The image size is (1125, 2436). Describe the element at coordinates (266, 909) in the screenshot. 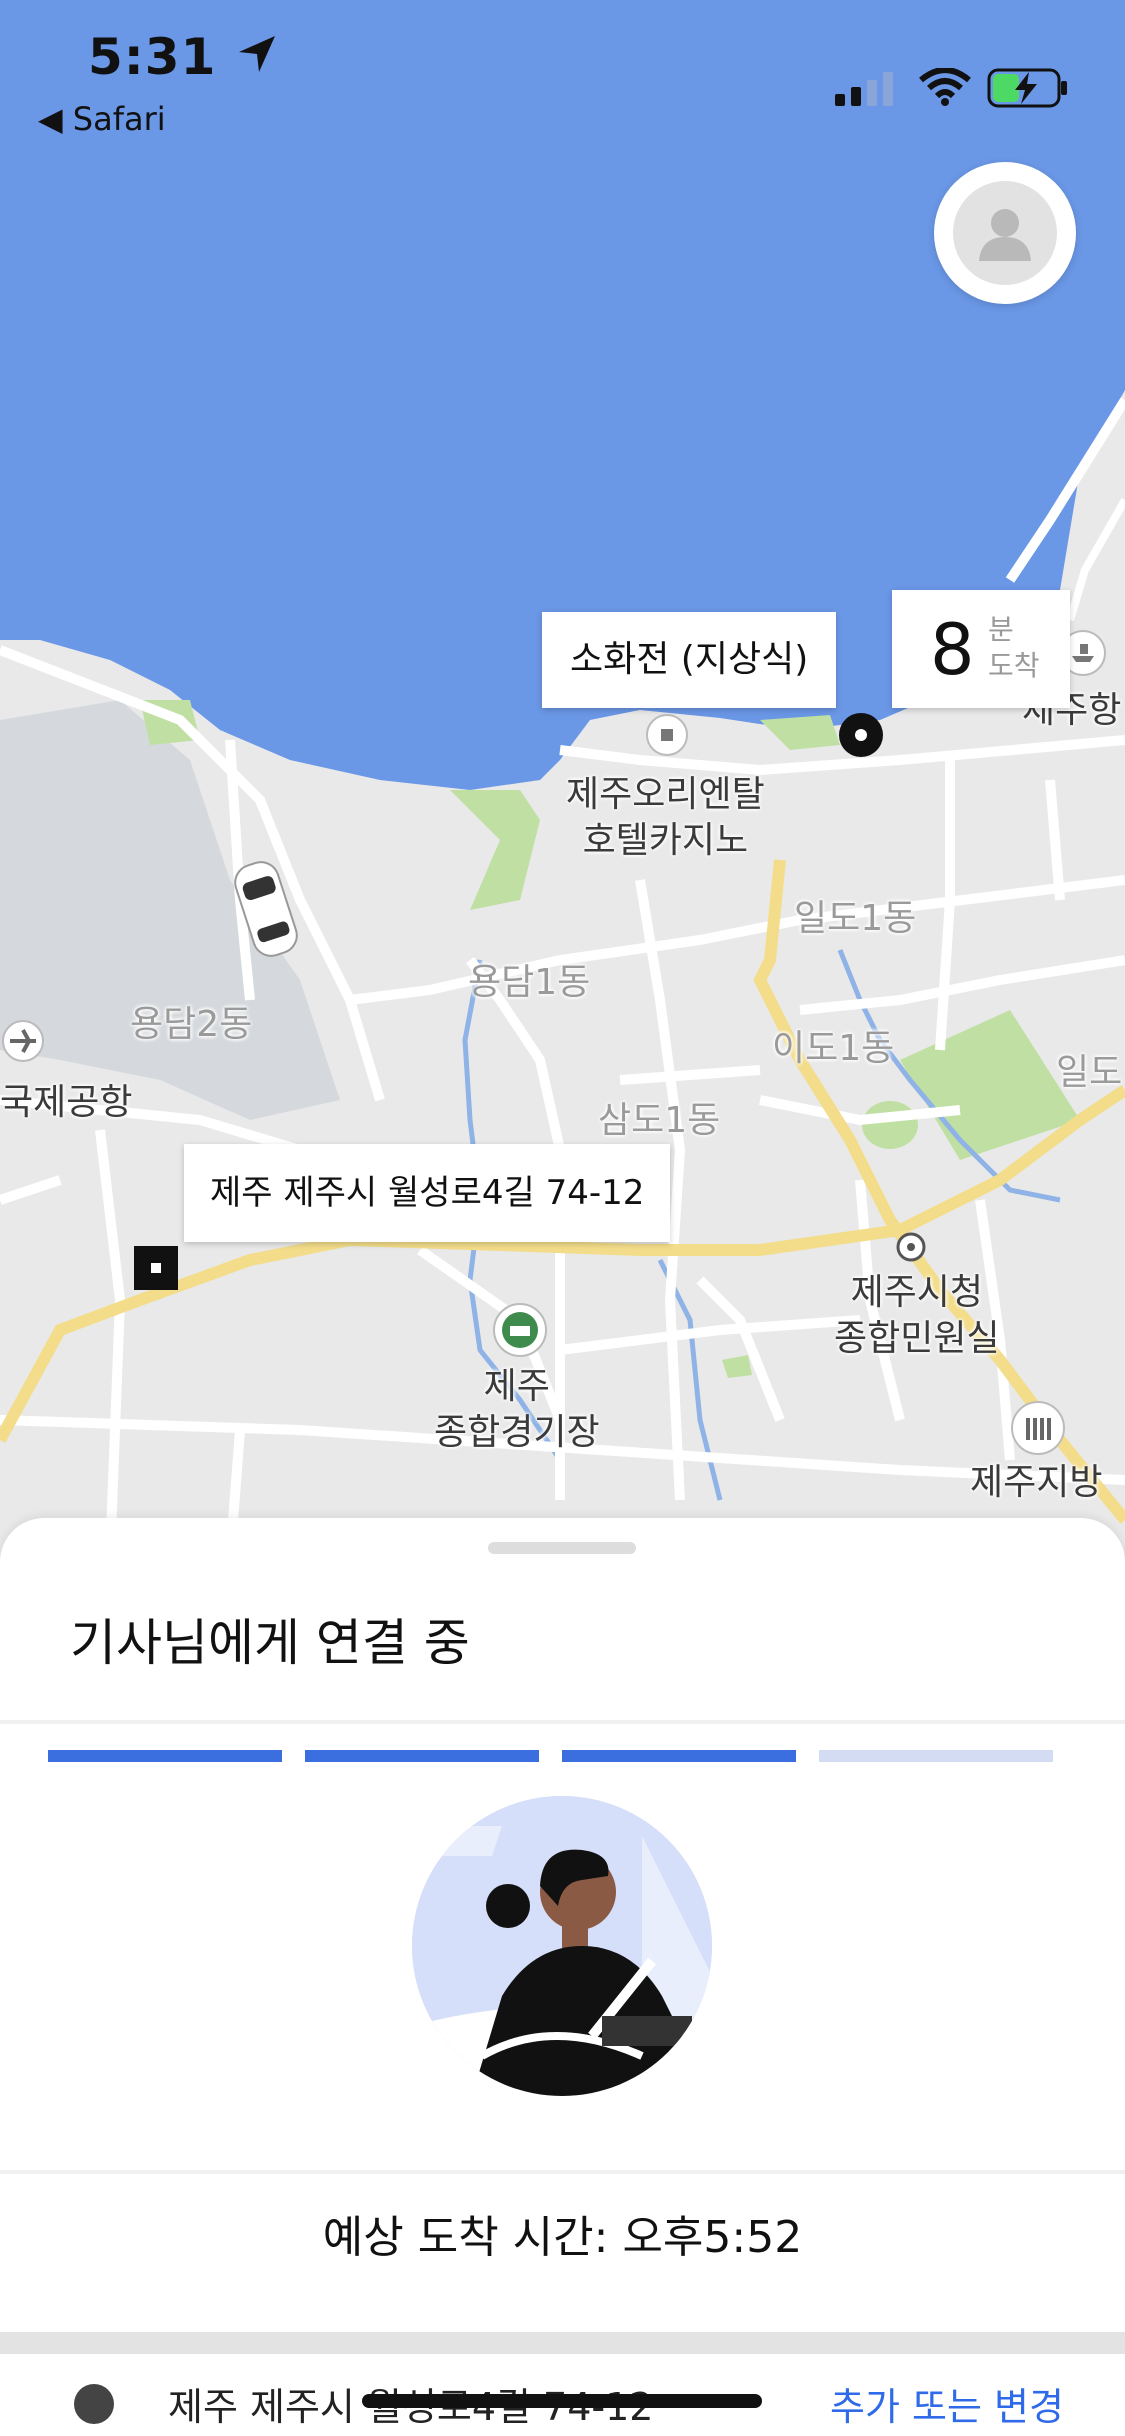

I see `driver-car-icon` at that location.